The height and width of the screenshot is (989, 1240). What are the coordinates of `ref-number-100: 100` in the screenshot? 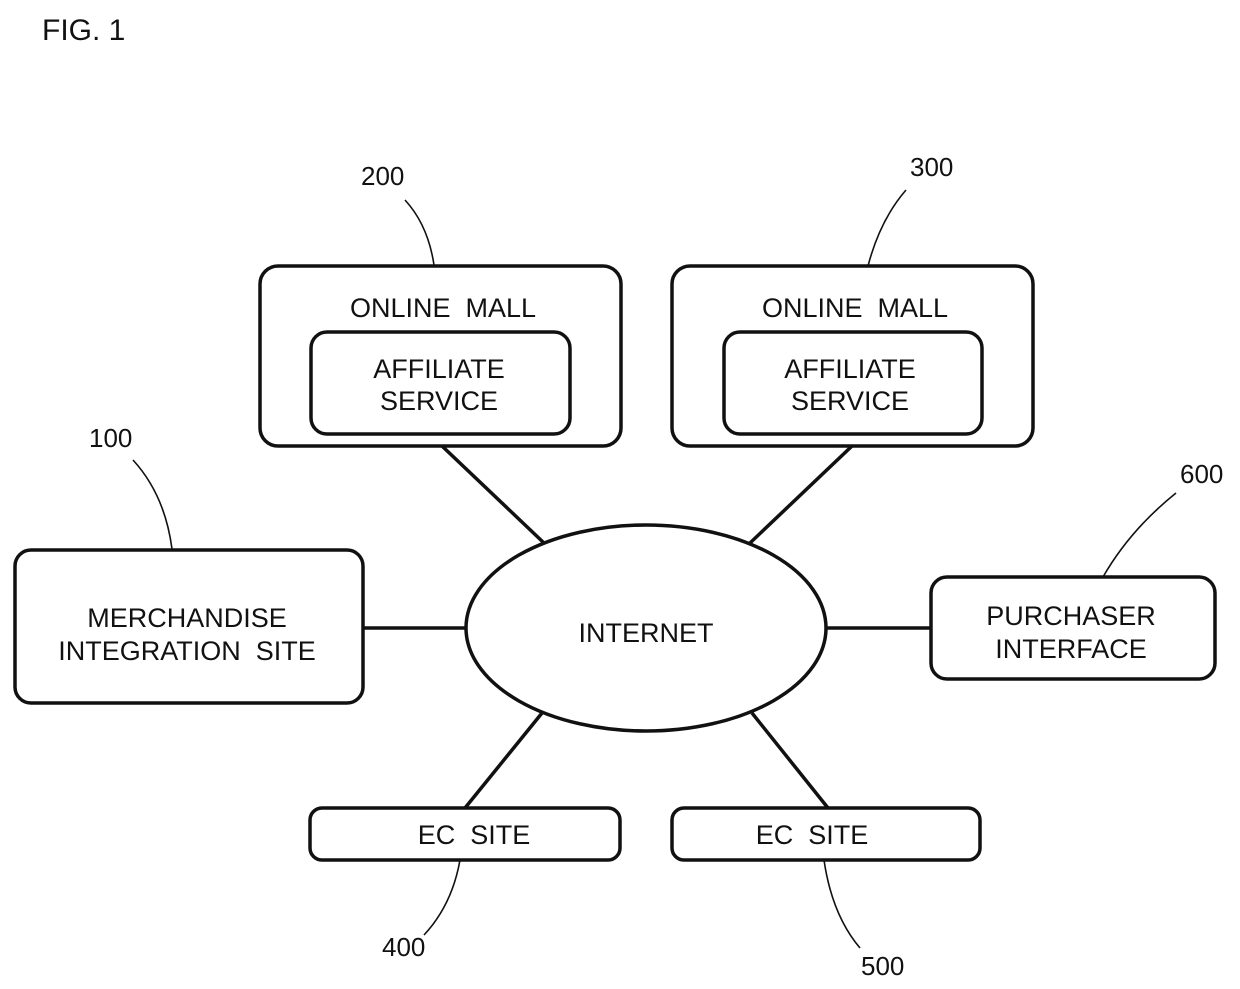 It's located at (110, 438).